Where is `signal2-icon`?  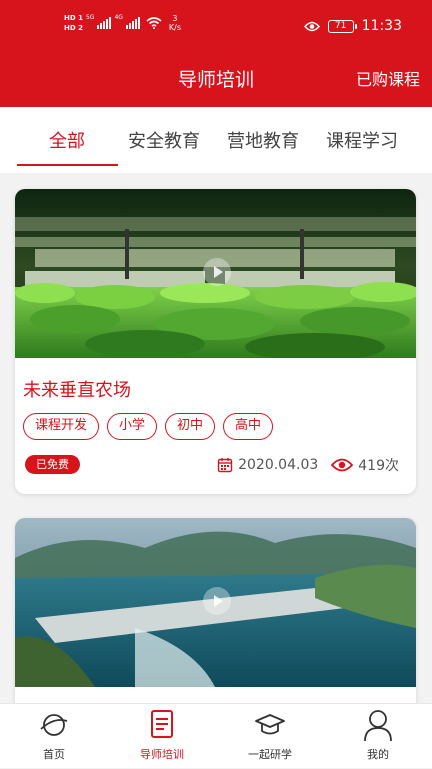
signal2-icon is located at coordinates (132, 23).